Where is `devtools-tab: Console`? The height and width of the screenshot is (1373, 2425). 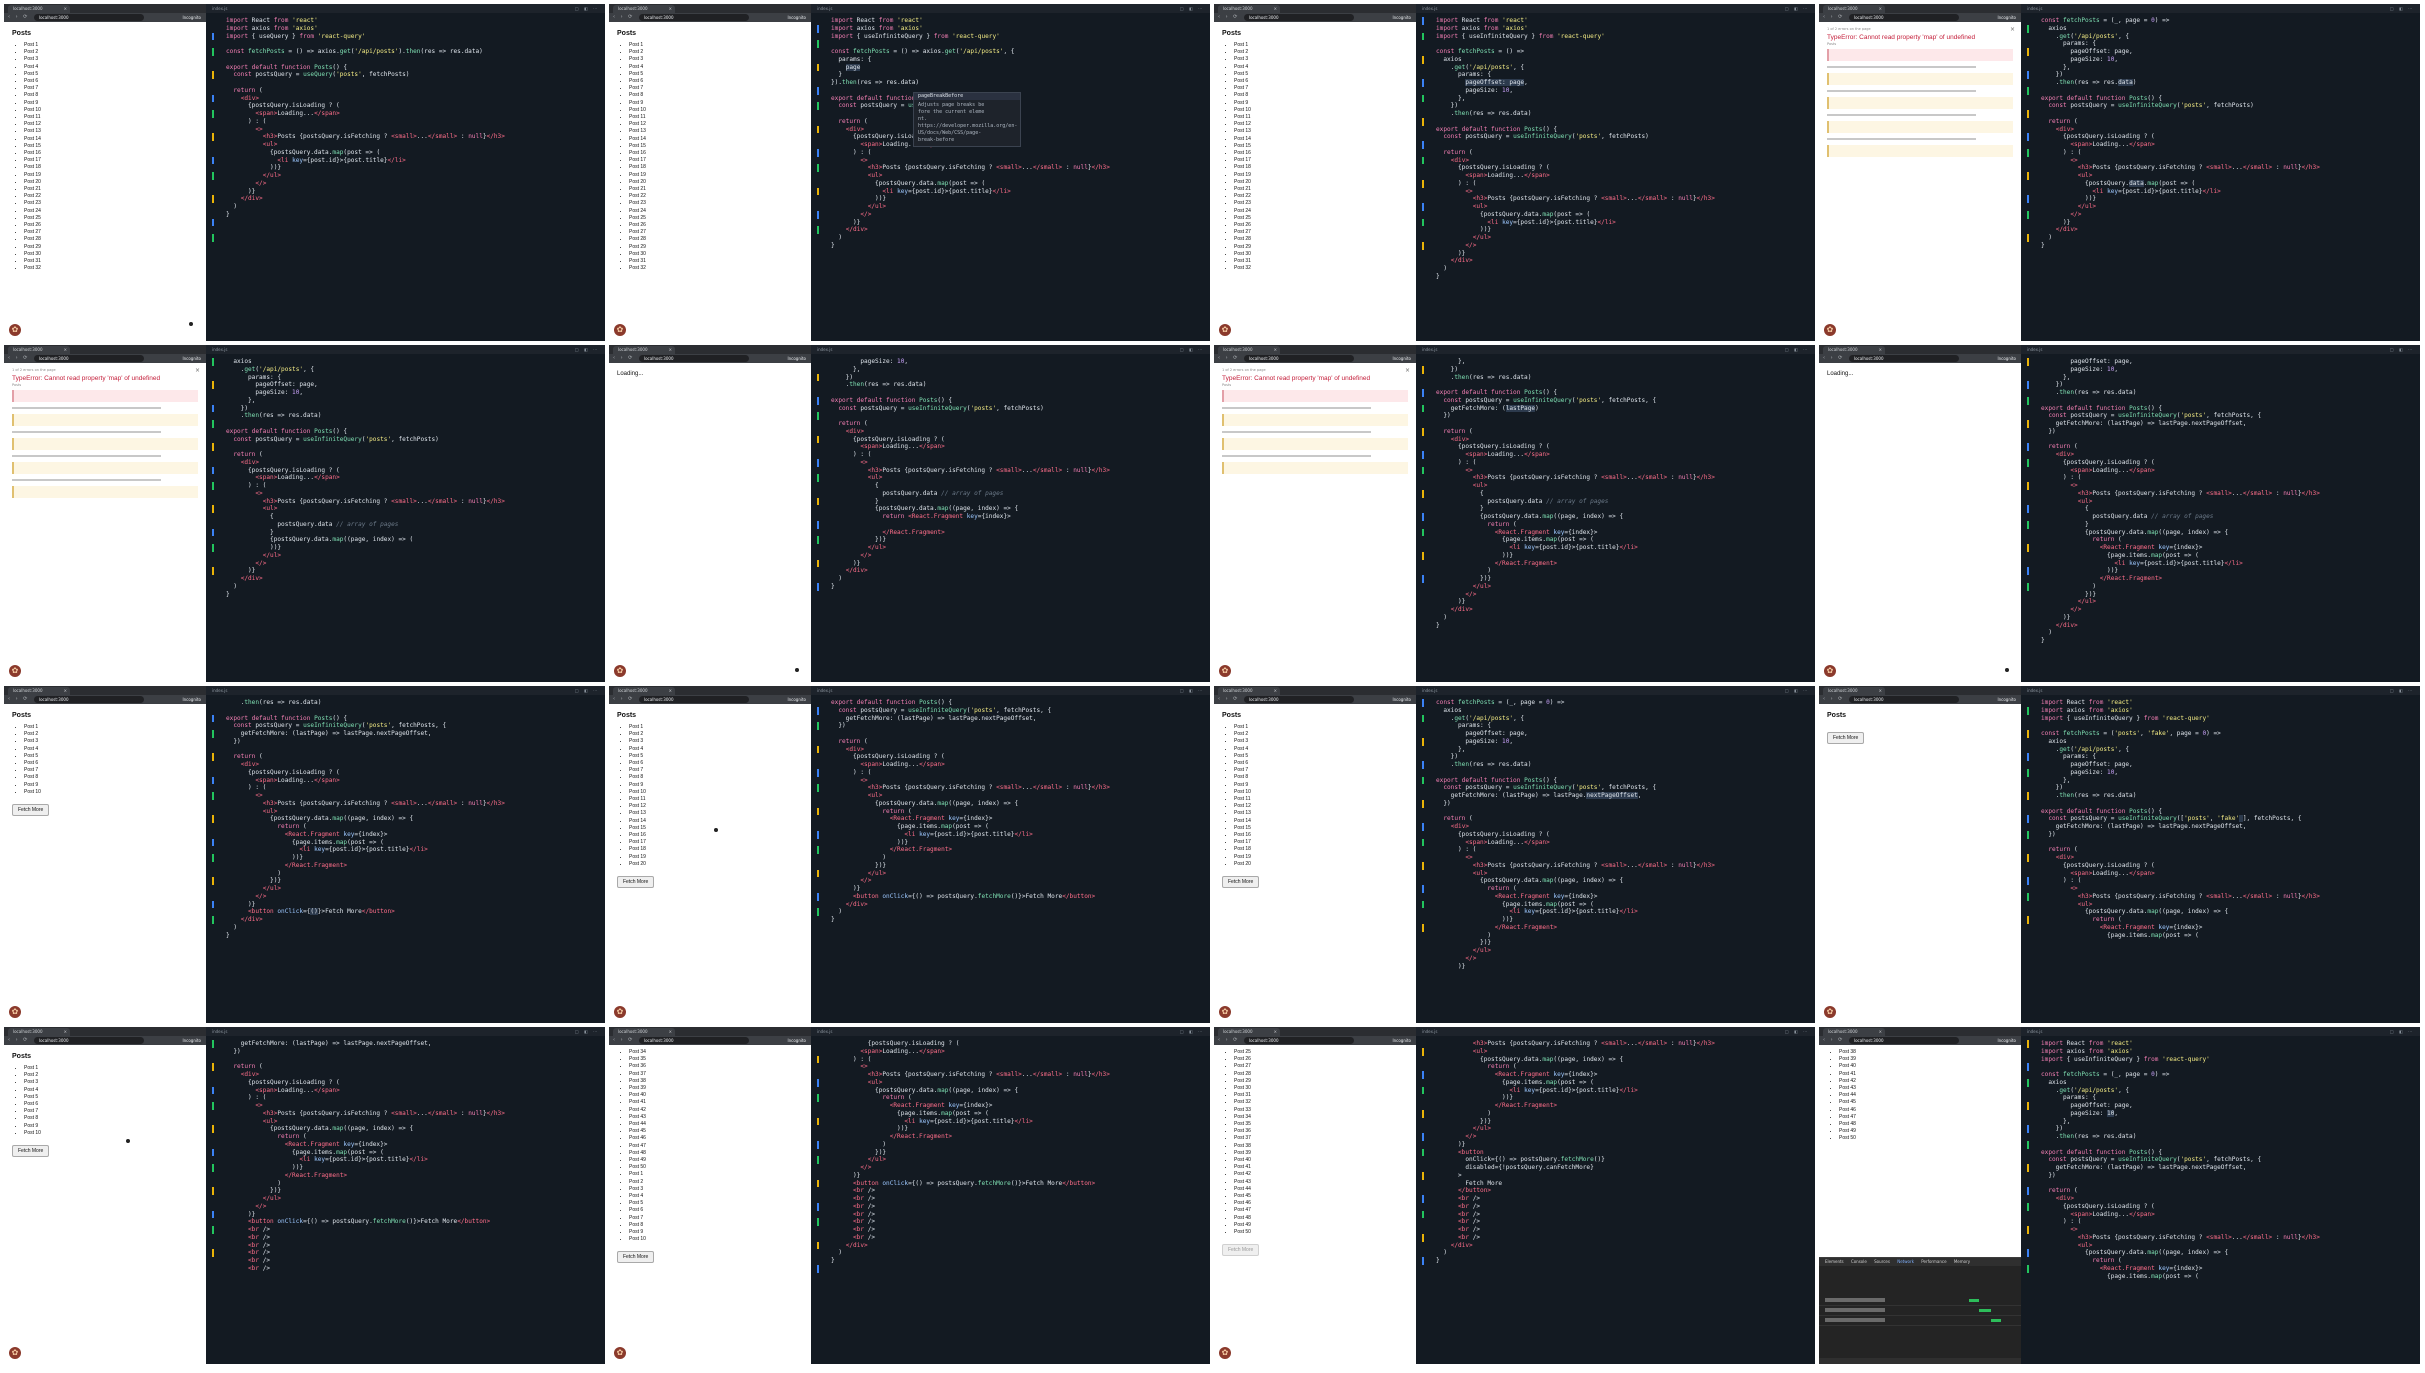
devtools-tab: Console is located at coordinates (1859, 1261).